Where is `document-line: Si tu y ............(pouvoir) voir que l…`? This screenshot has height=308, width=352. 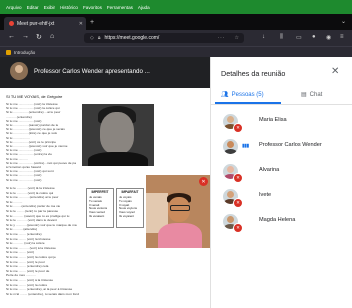
document-line: Si tu y ............(pouvoir) voir que l… is located at coordinates (41, 224).